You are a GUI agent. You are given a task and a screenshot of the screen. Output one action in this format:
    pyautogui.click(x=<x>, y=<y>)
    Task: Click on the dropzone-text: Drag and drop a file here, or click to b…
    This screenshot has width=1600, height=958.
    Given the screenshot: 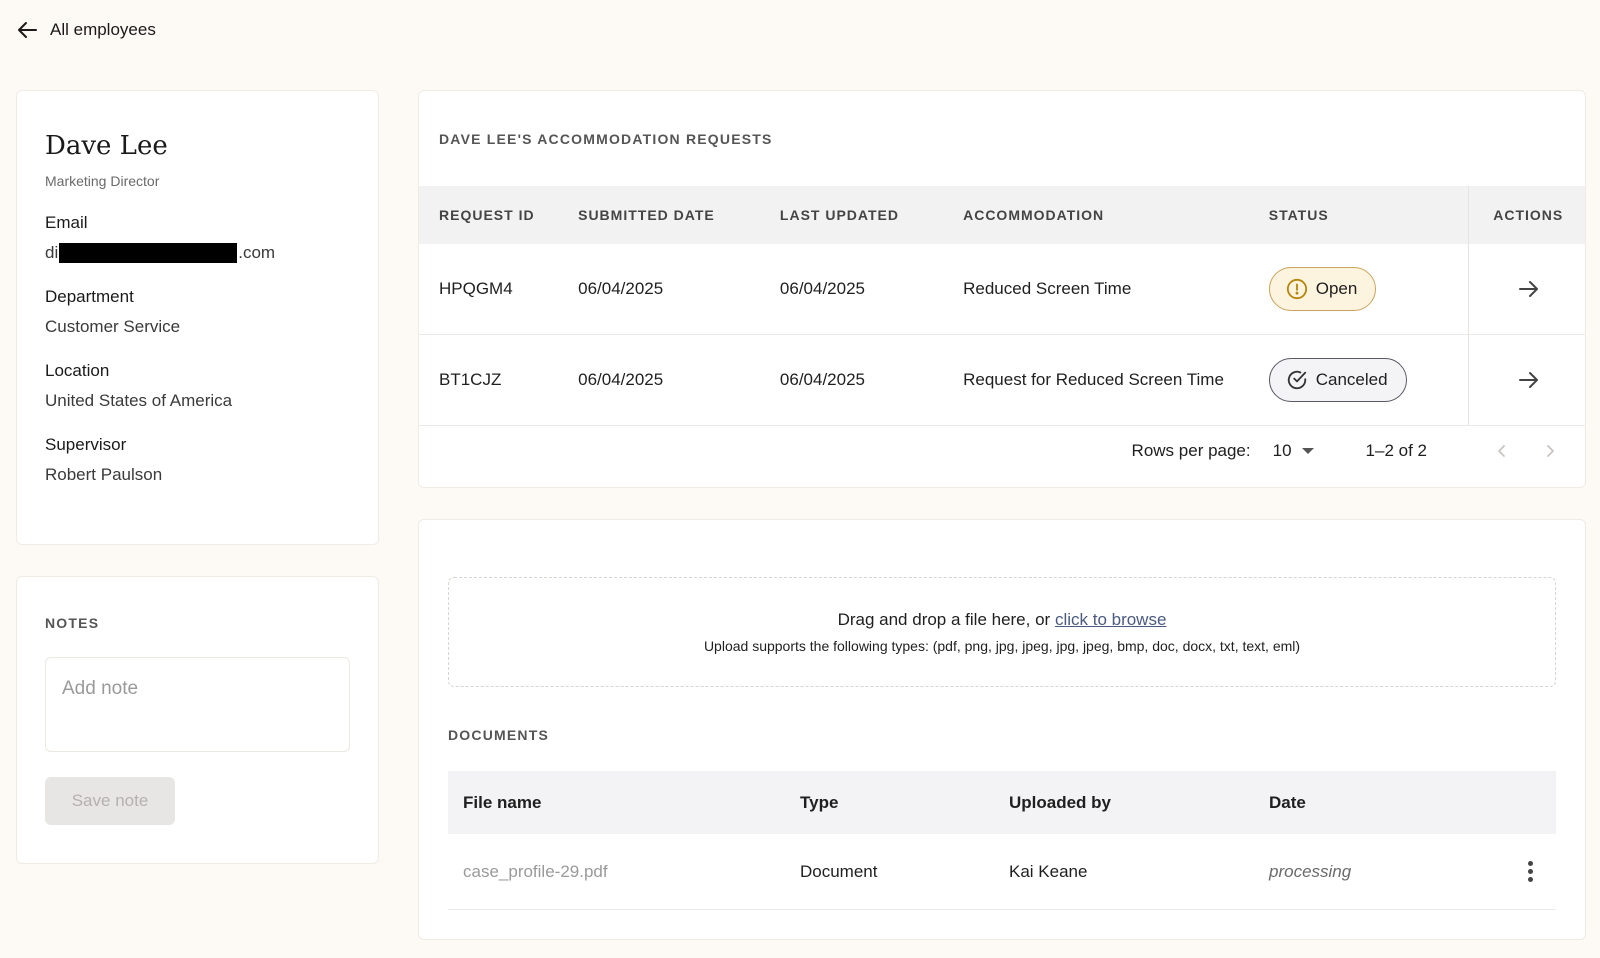 What is the action you would take?
    pyautogui.click(x=1002, y=620)
    